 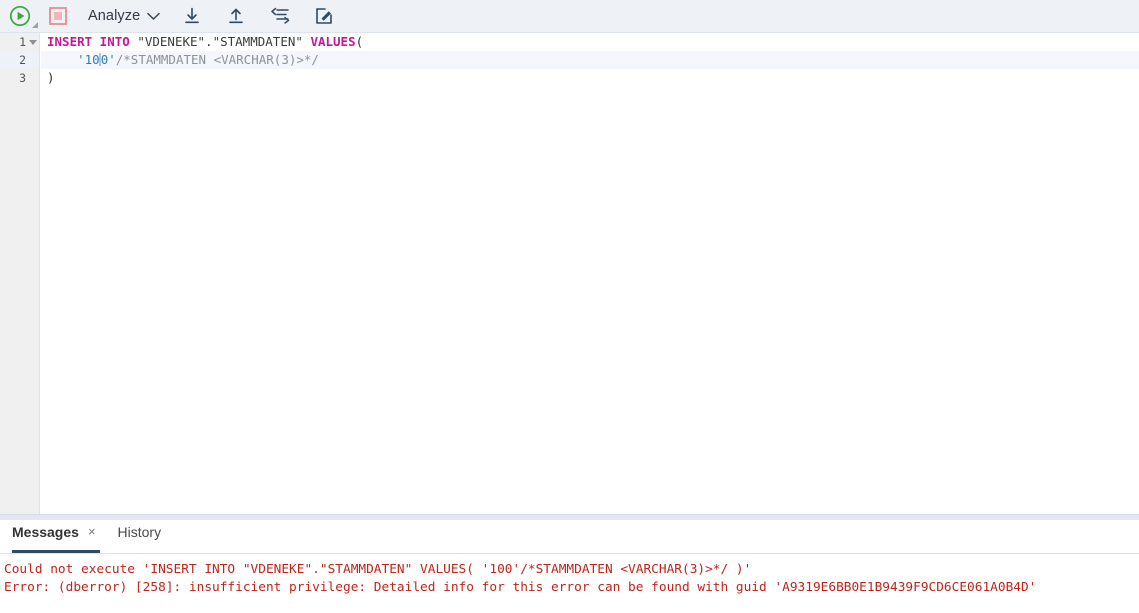 I want to click on tab-history: History, so click(x=146, y=536).